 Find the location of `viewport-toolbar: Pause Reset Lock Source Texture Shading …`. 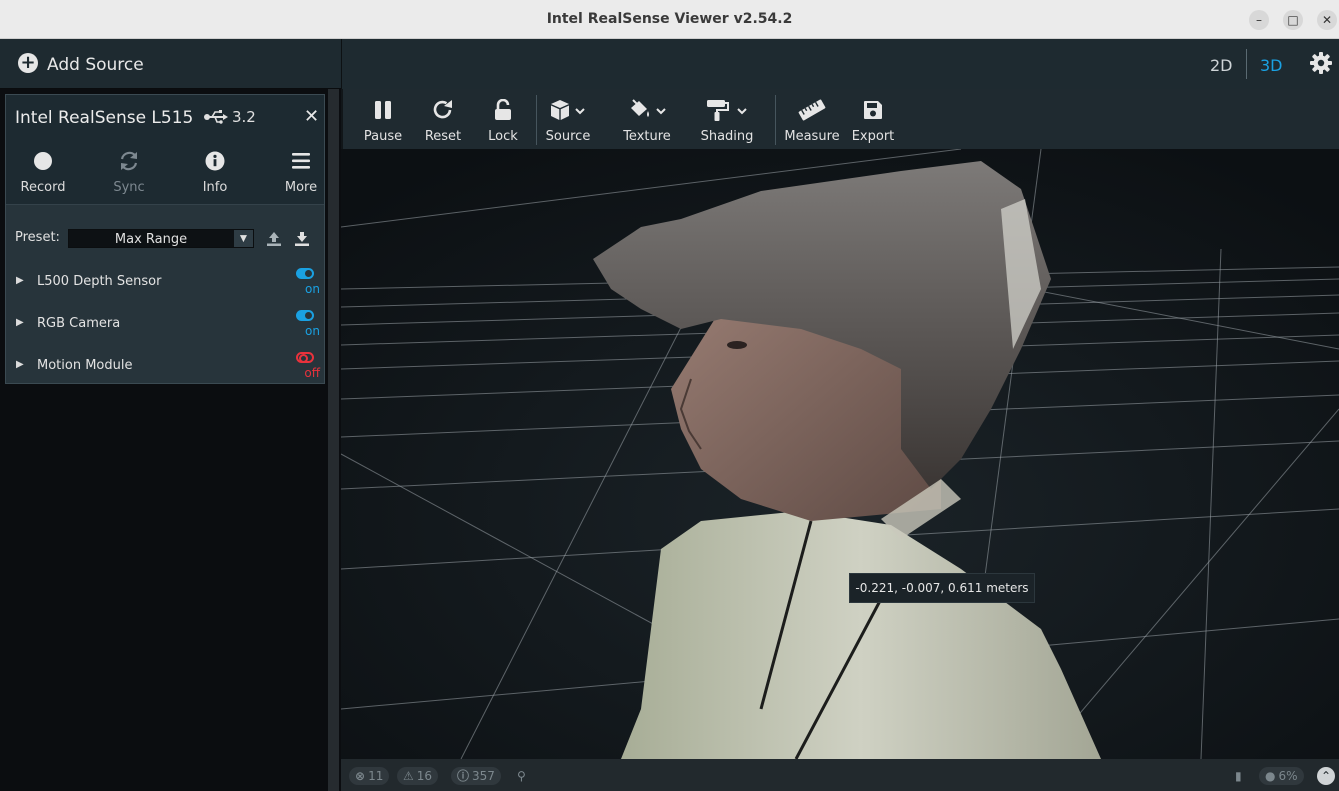

viewport-toolbar: Pause Reset Lock Source Texture Shading … is located at coordinates (841, 119).